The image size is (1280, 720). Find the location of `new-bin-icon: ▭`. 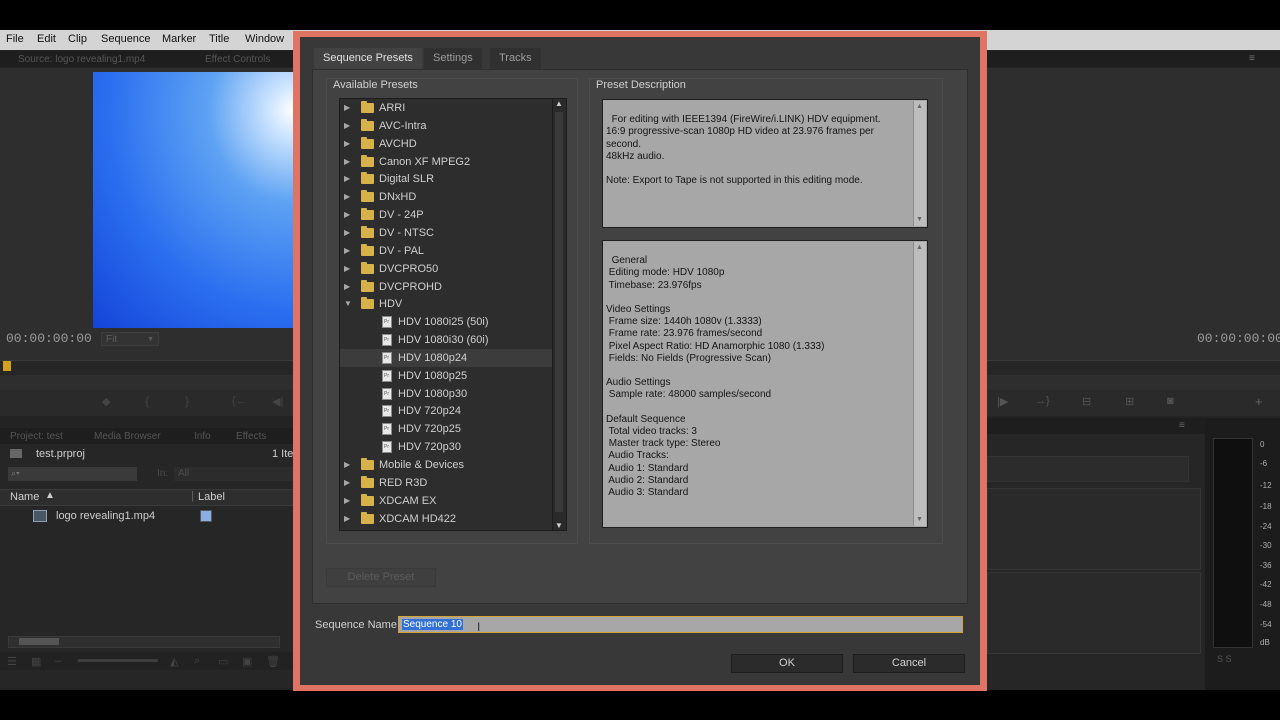

new-bin-icon: ▭ is located at coordinates (223, 661).